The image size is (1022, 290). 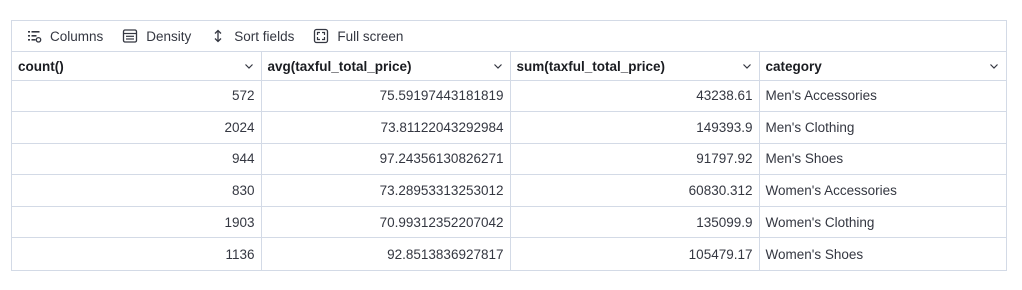 I want to click on cell-avg-price: 97.24356130826271, so click(x=386, y=159).